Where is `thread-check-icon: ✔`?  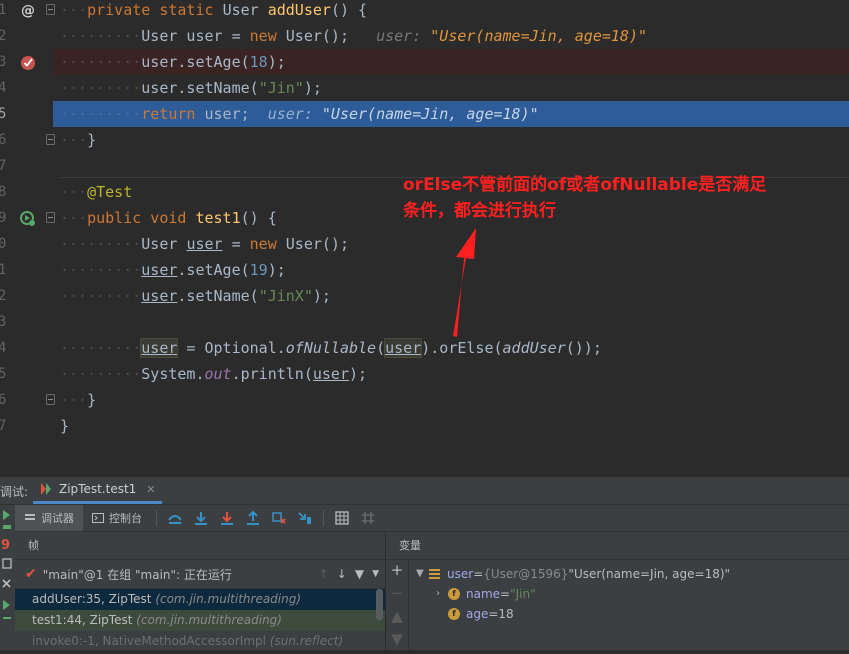 thread-check-icon: ✔ is located at coordinates (31, 574).